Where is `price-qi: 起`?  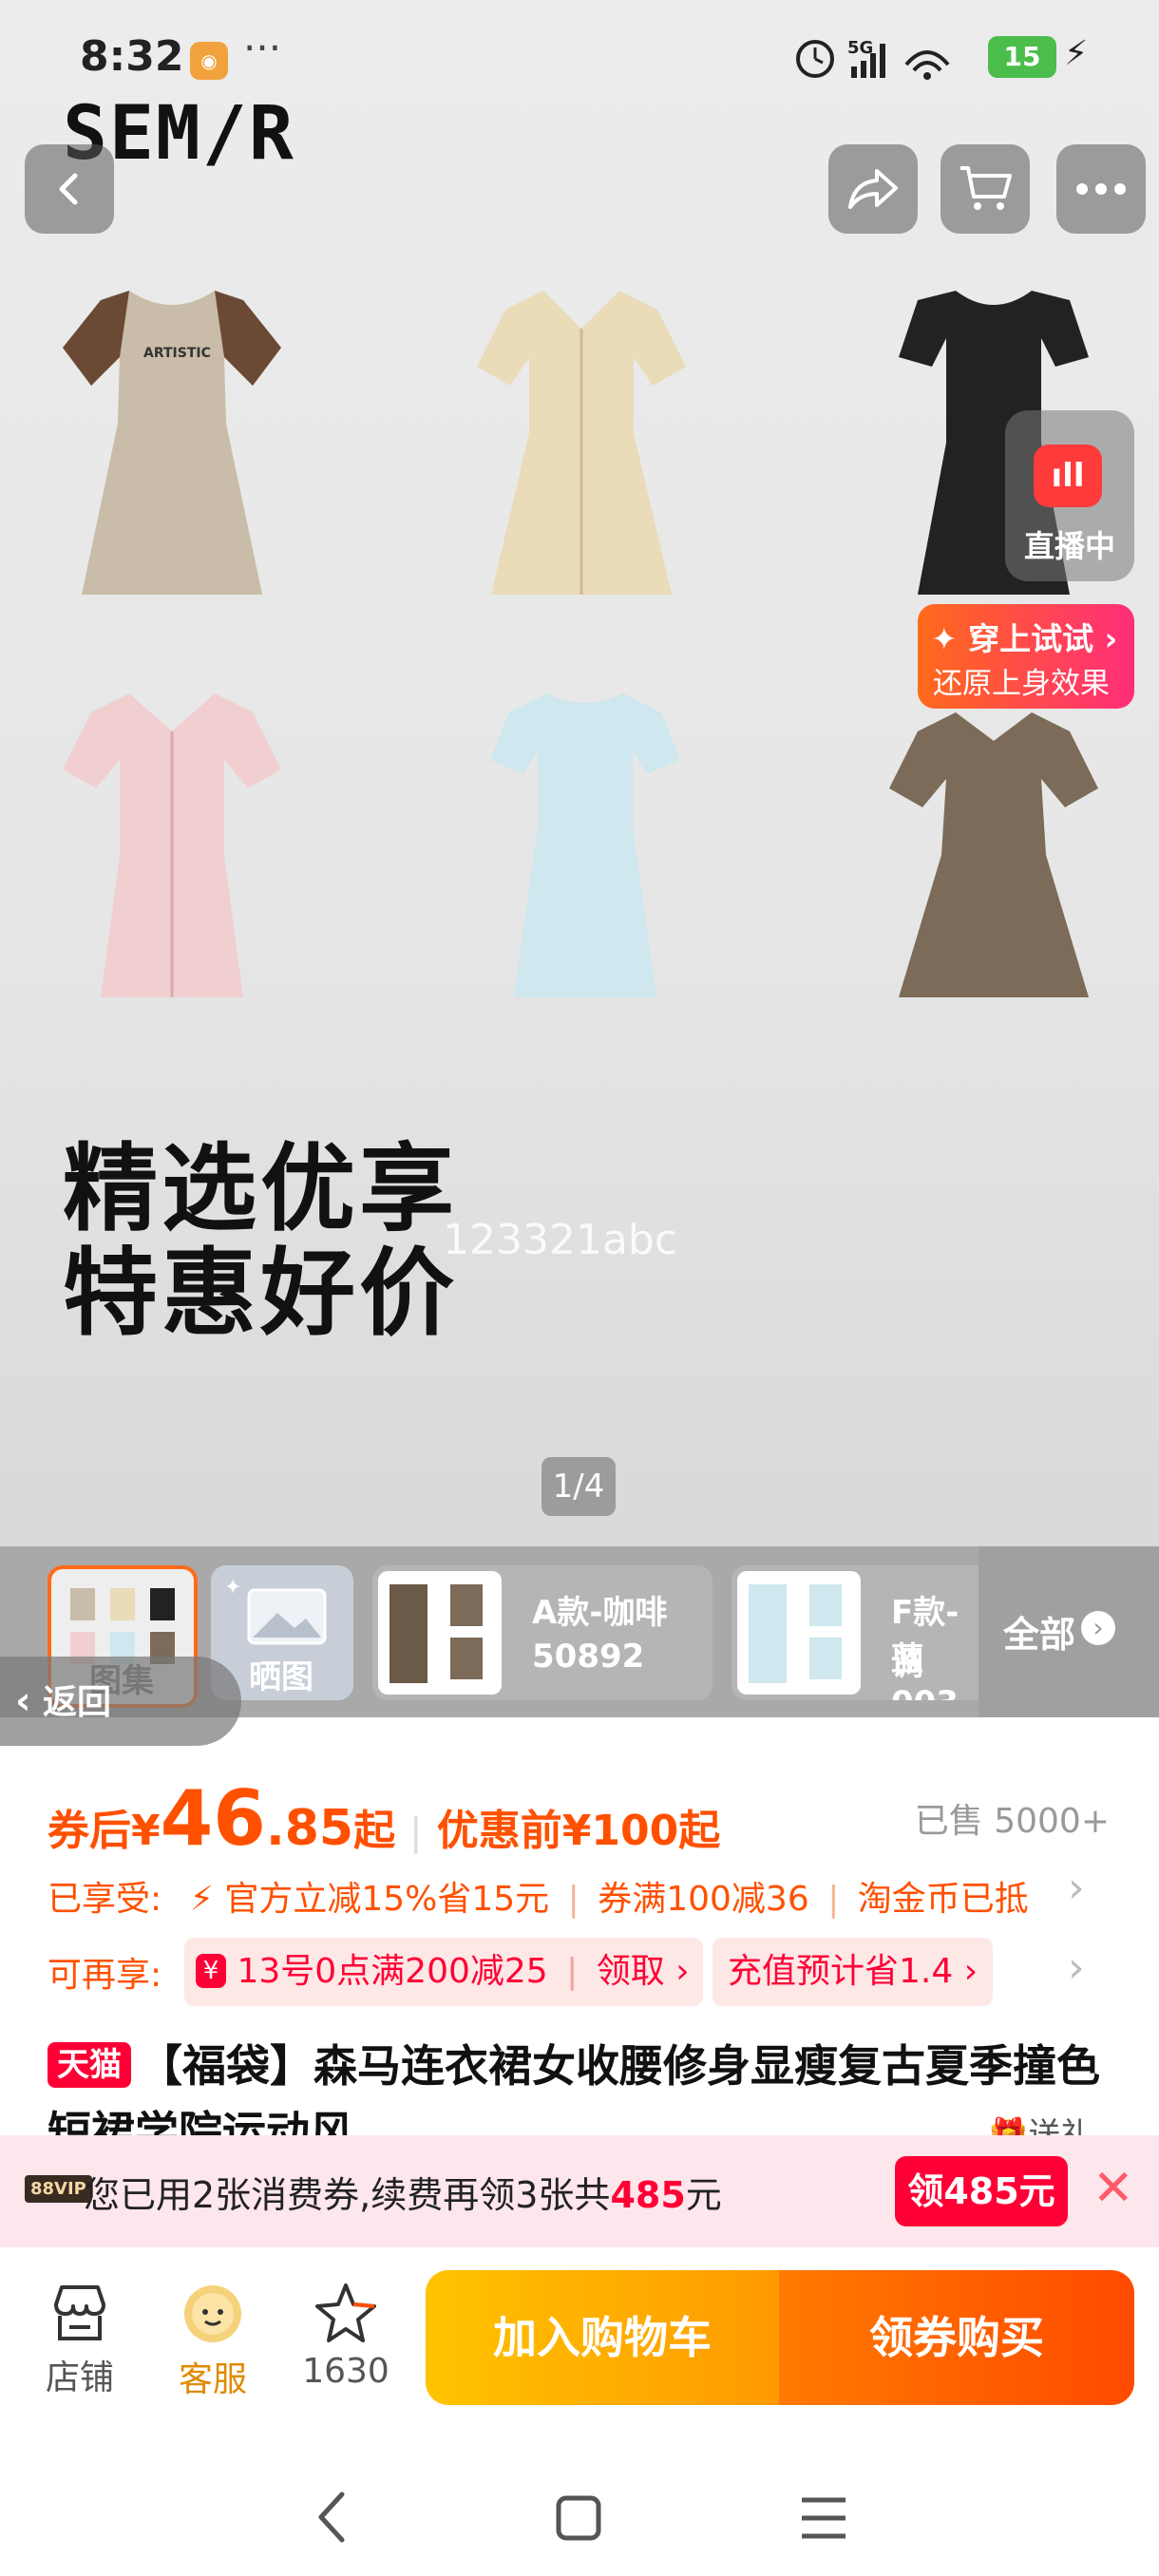 price-qi: 起 is located at coordinates (374, 1831).